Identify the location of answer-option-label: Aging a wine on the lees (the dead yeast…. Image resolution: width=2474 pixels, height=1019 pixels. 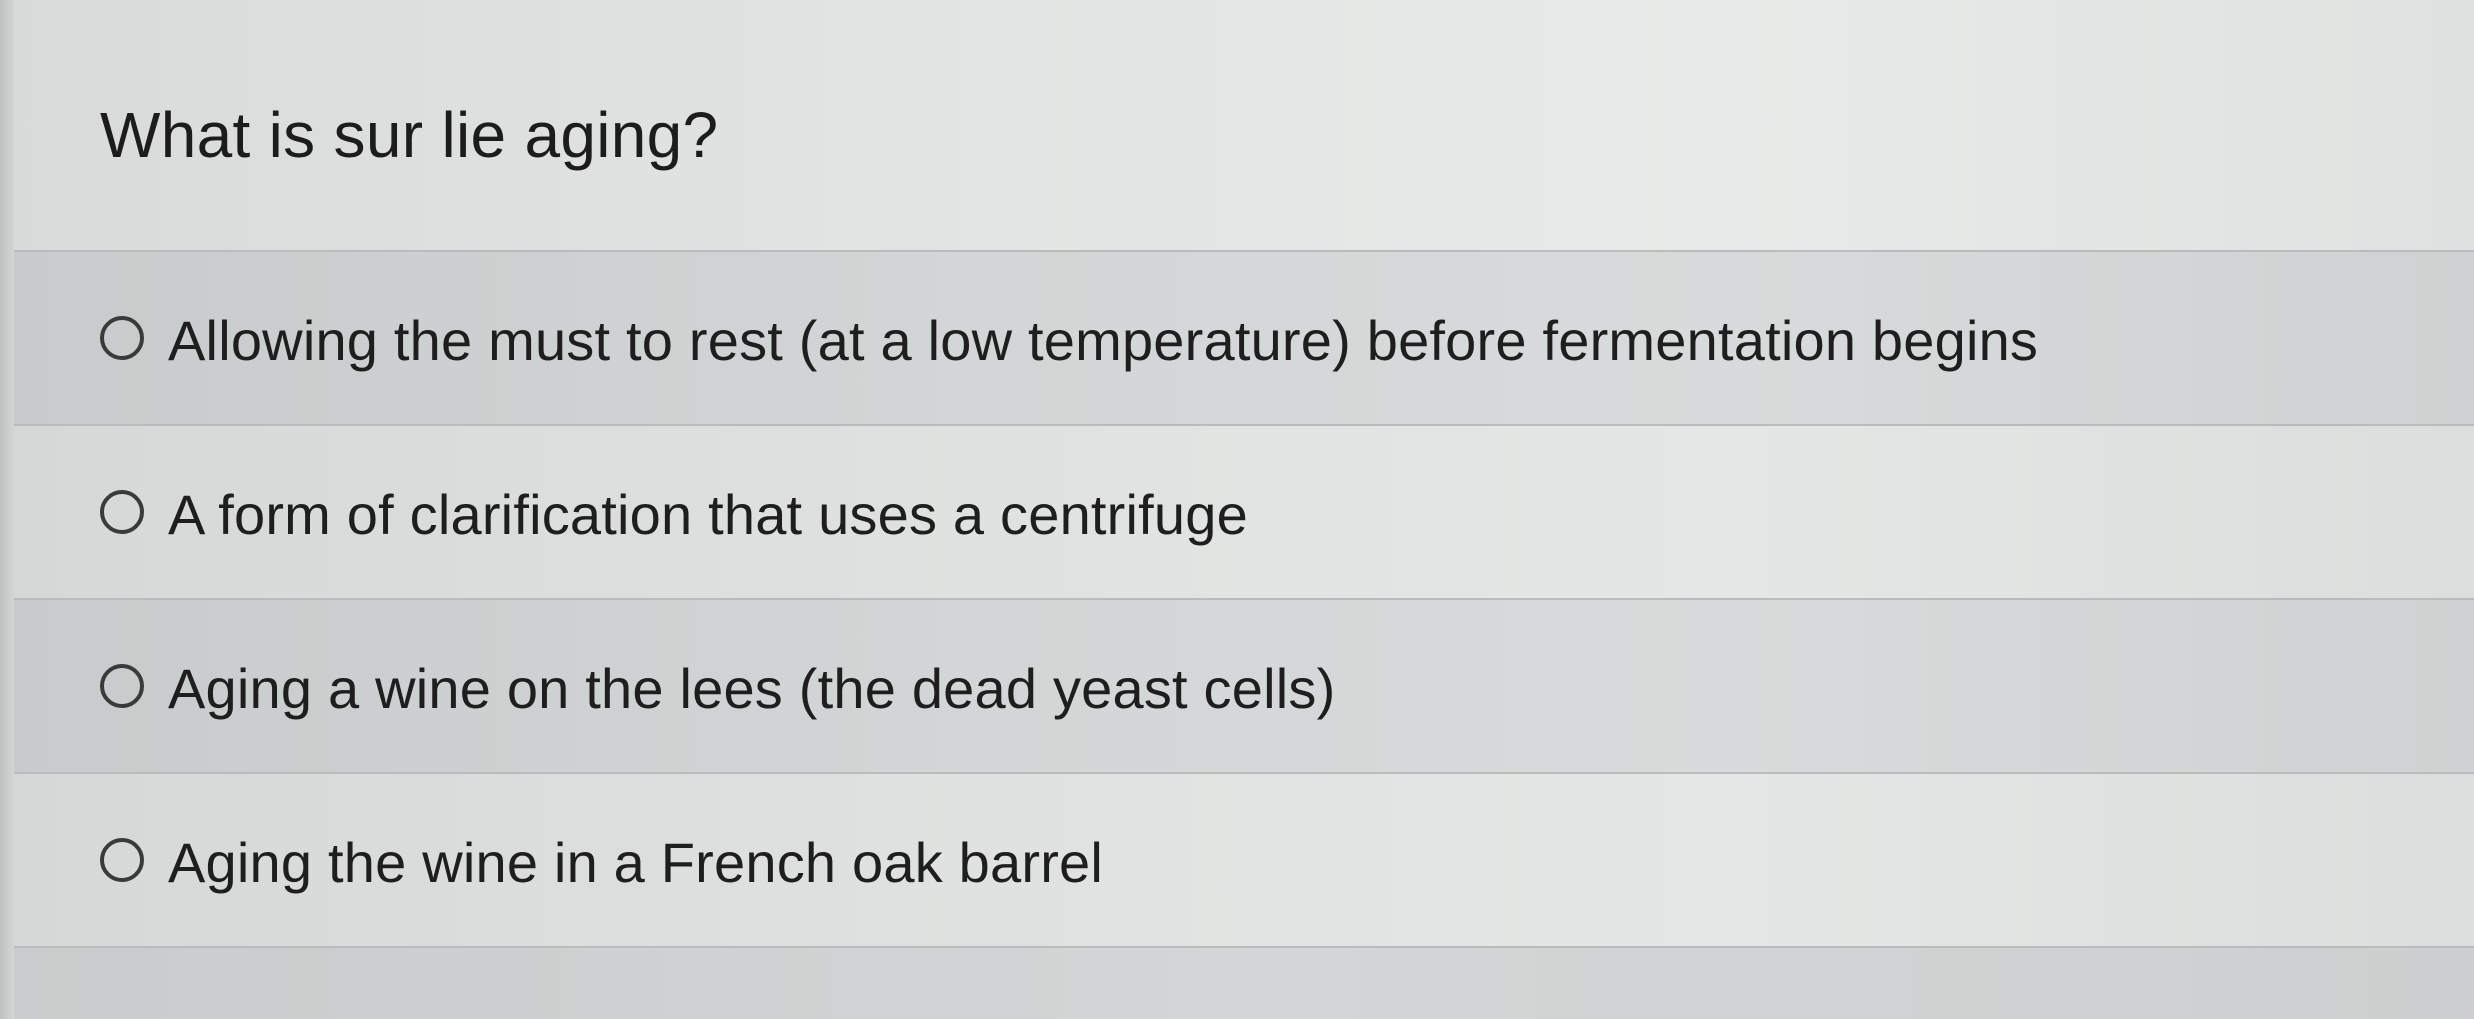
(751, 688).